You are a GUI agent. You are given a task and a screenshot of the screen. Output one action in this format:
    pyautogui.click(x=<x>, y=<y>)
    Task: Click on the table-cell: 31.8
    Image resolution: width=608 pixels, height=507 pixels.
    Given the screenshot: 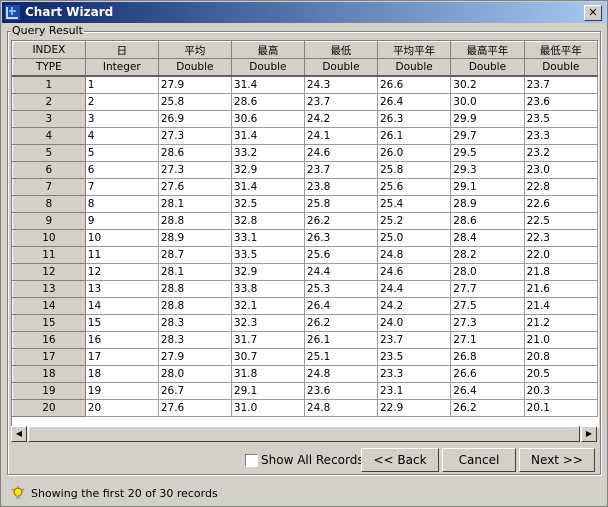 What is the action you would take?
    pyautogui.click(x=267, y=374)
    